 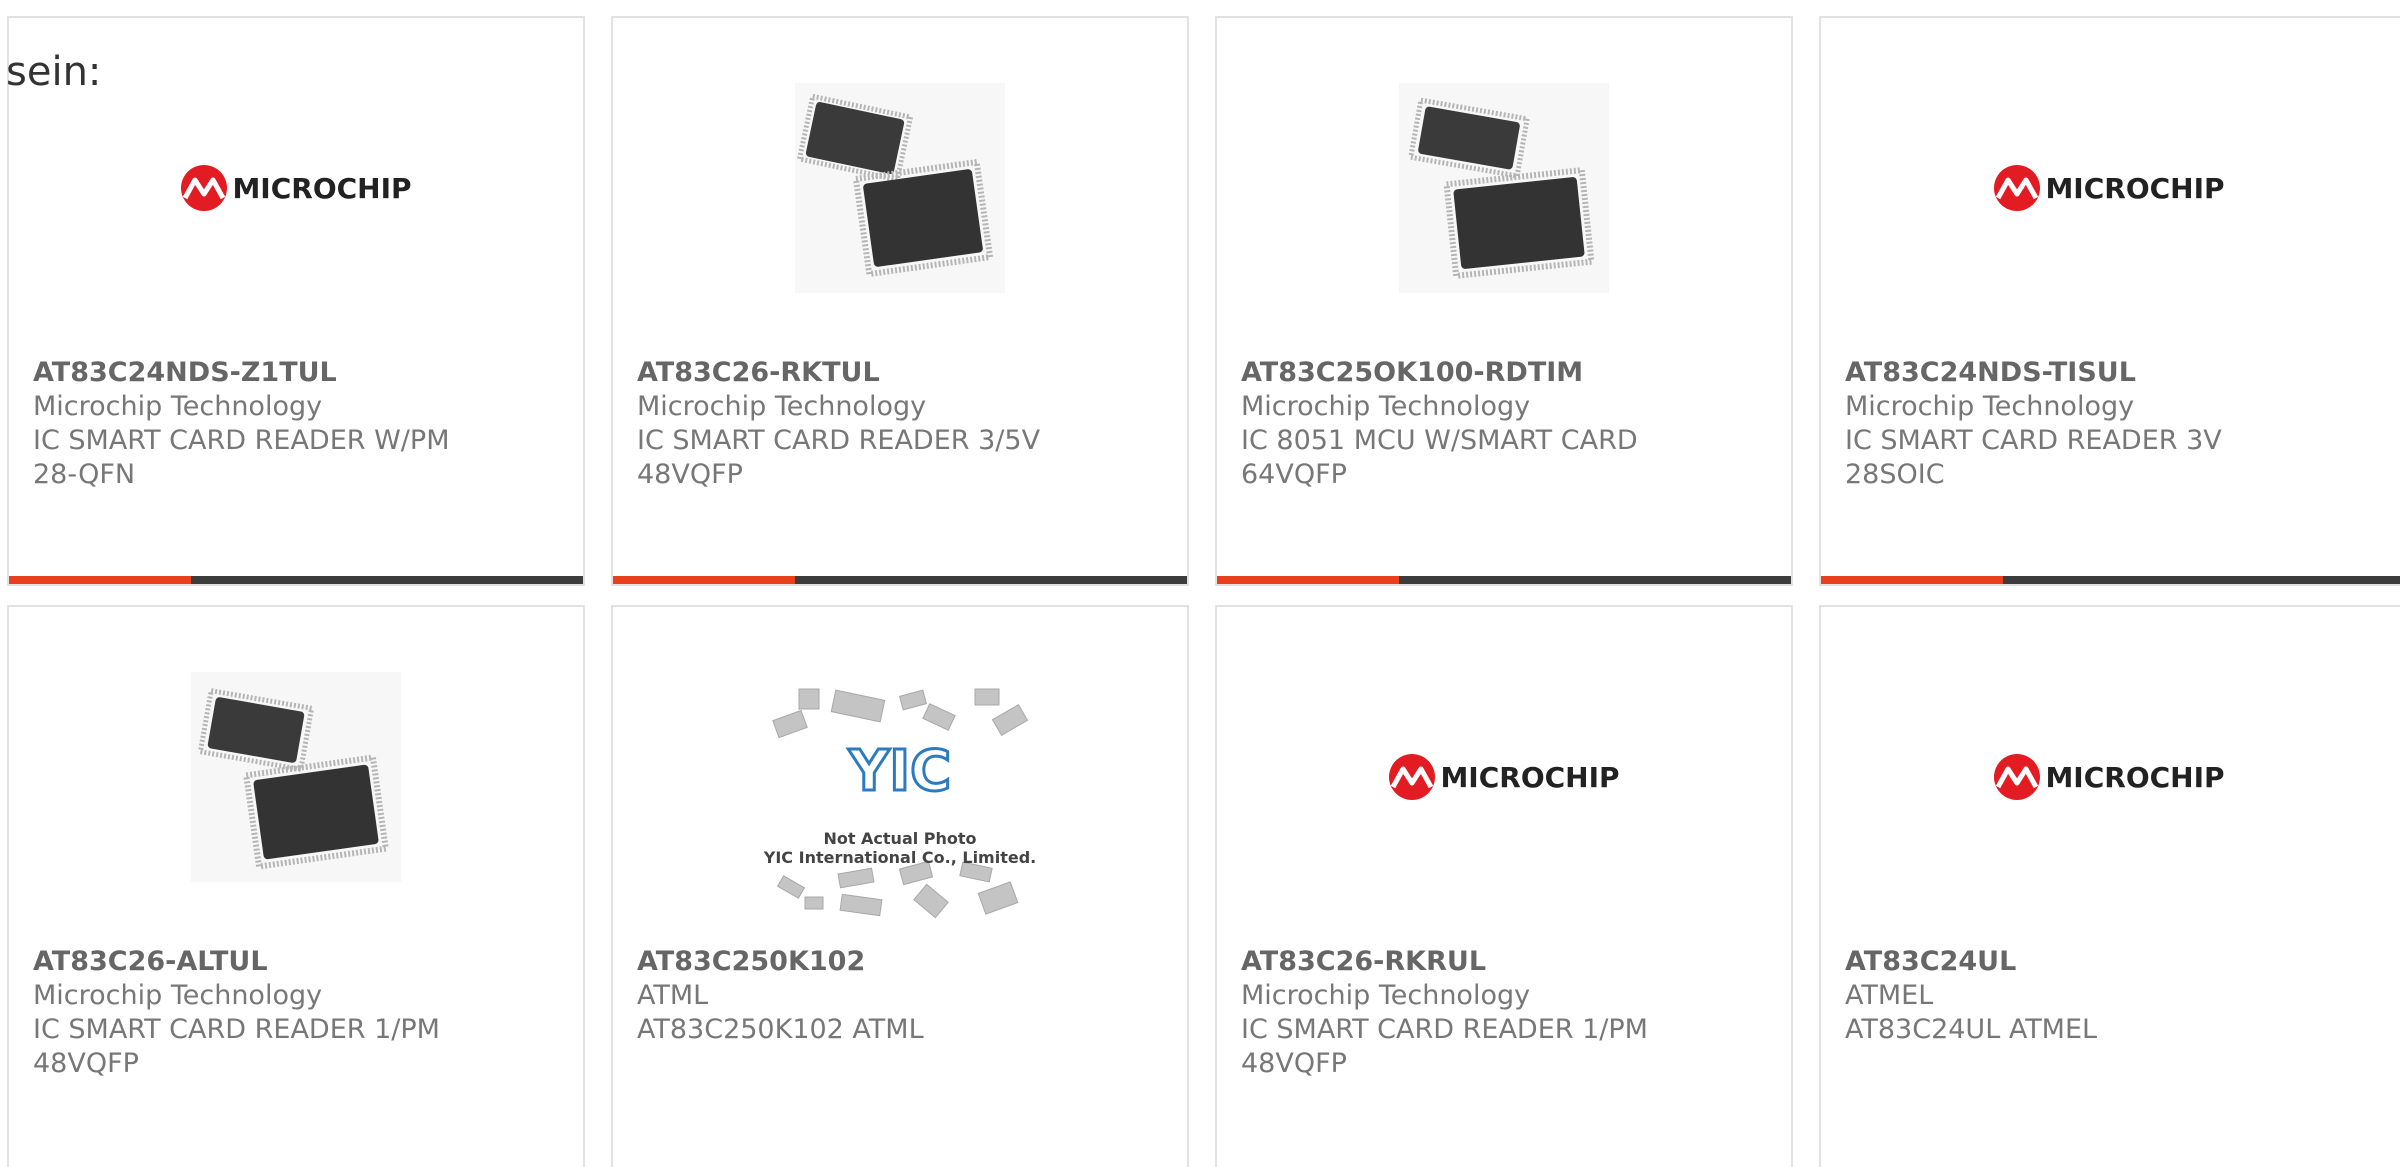 I want to click on product-image: YIC, so click(x=900, y=803).